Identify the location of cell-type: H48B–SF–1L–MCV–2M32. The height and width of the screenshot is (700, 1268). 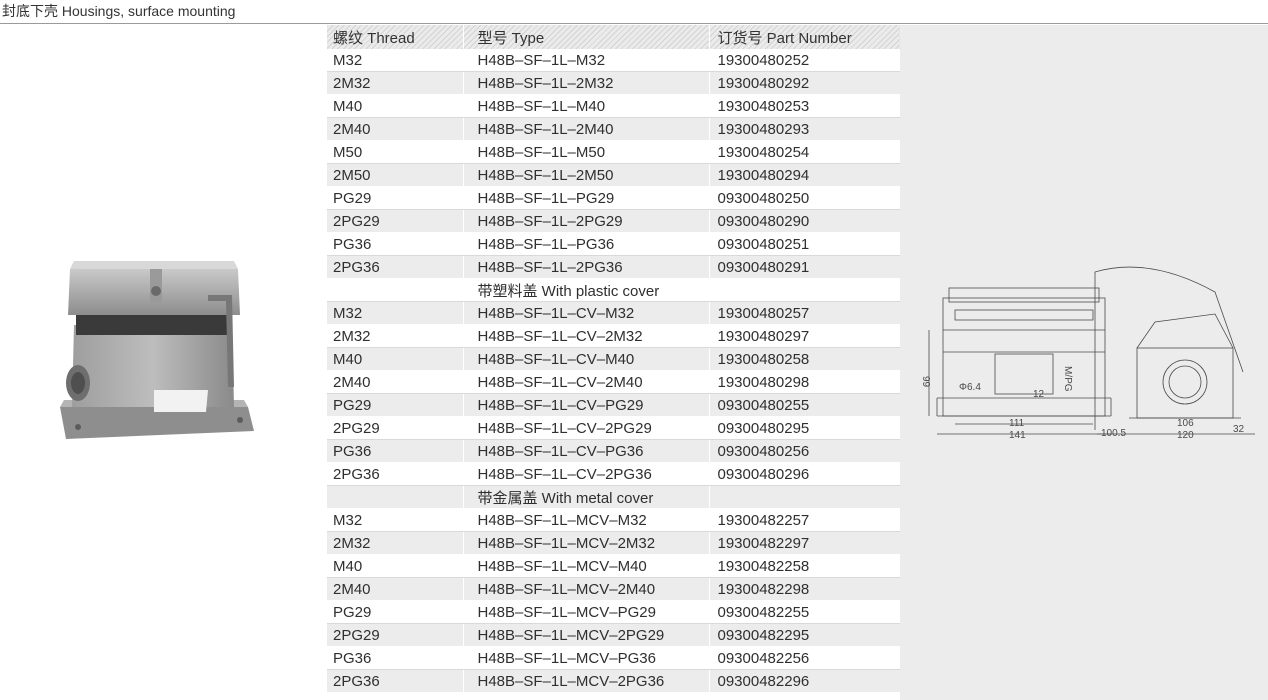
(585, 543).